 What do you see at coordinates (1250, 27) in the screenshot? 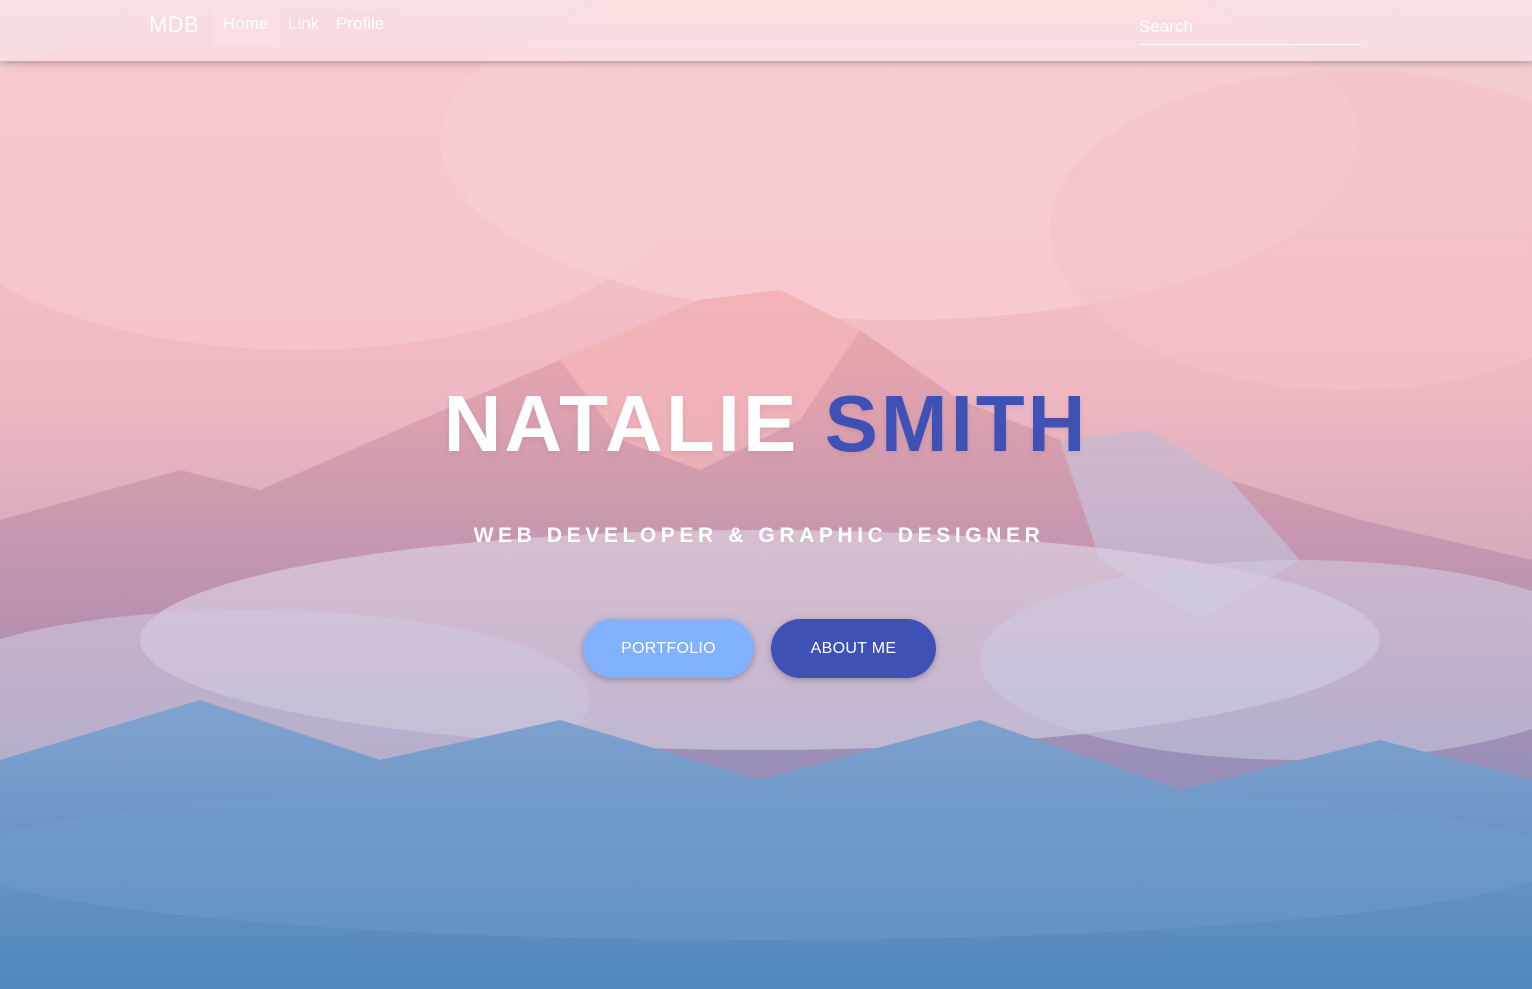
I see `search-input` at bounding box center [1250, 27].